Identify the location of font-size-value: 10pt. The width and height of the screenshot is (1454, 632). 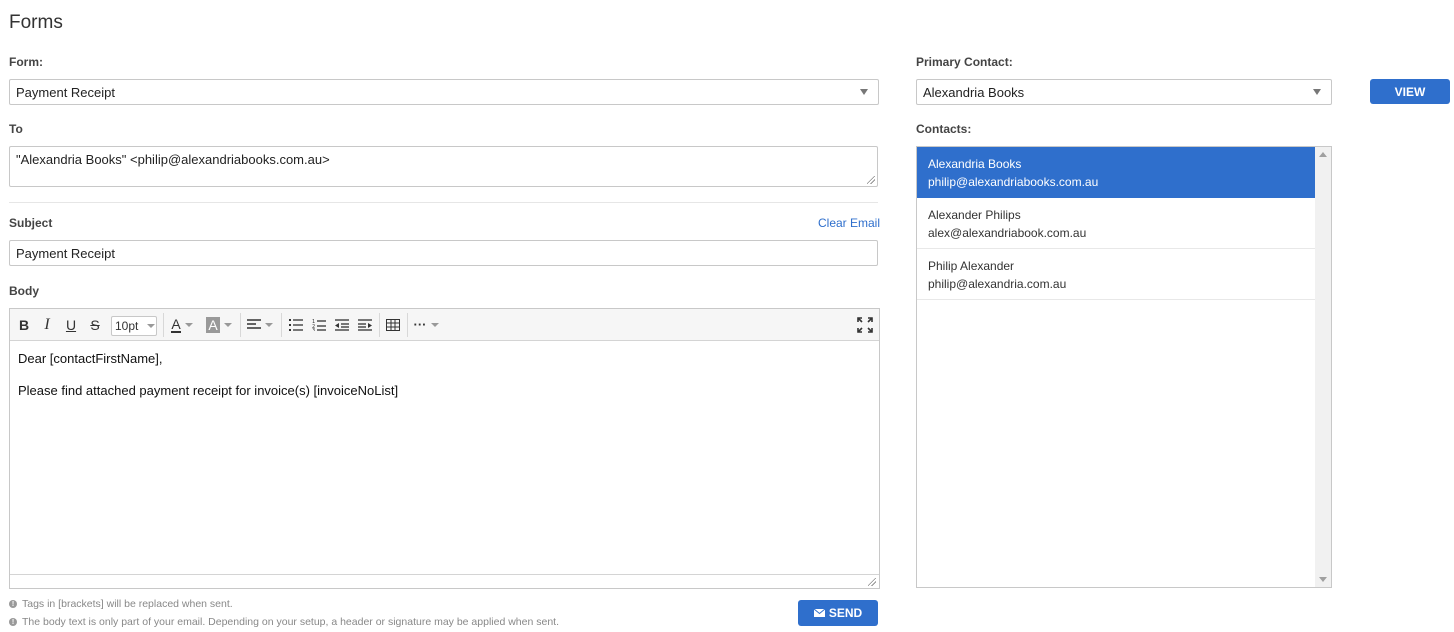
(127, 326).